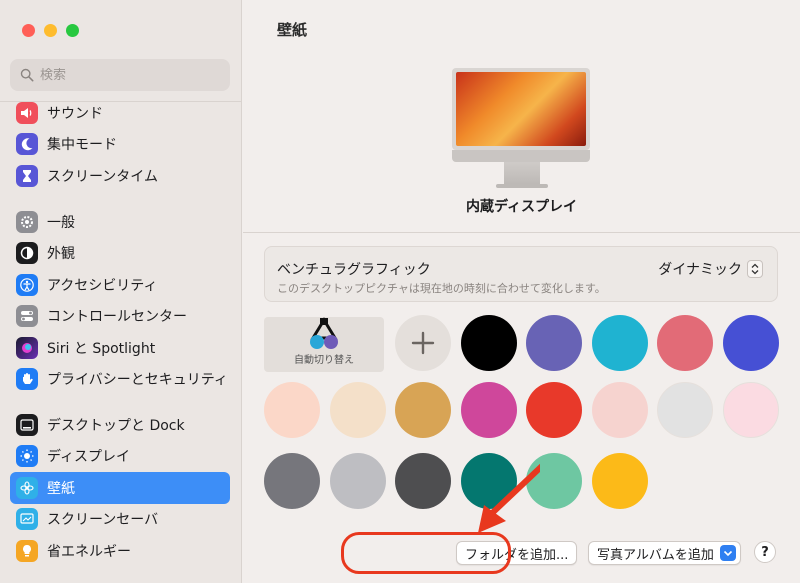  Describe the element at coordinates (27, 379) in the screenshot. I see `hand-icon` at that location.